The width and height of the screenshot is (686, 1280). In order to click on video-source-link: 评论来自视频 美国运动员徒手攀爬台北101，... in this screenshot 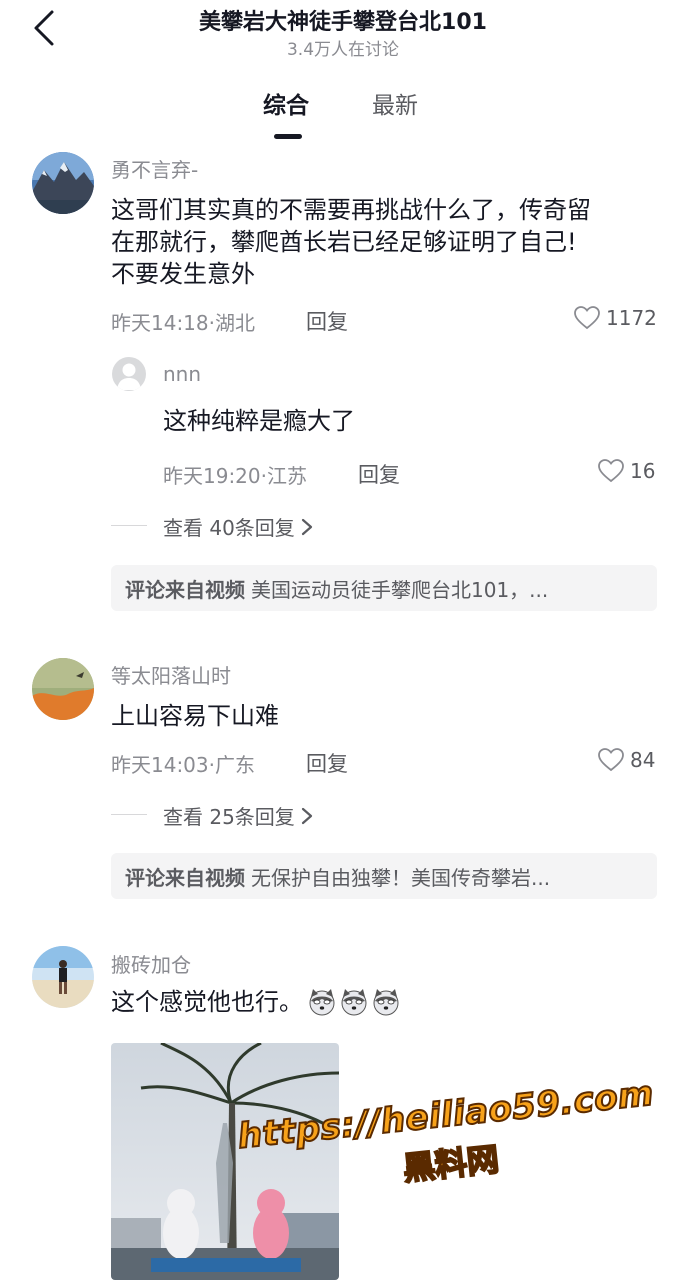, I will do `click(384, 588)`.